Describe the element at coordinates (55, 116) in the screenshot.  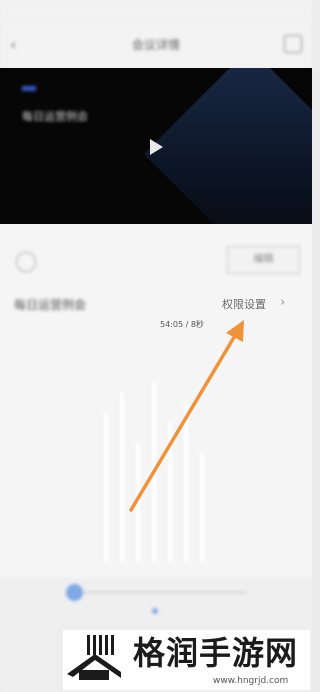
I see `video-title: 每日运营例会` at that location.